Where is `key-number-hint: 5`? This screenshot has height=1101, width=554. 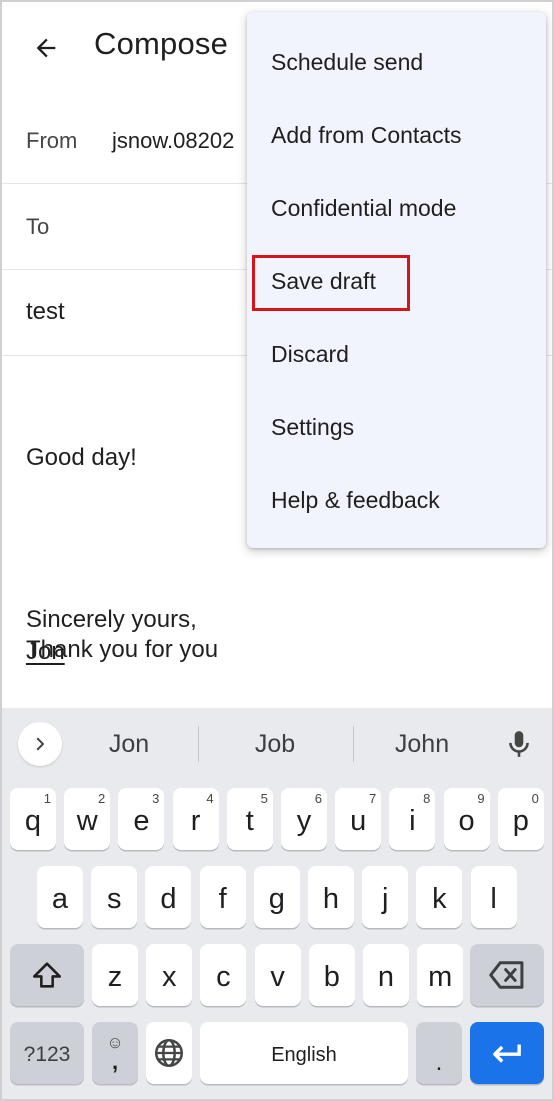 key-number-hint: 5 is located at coordinates (264, 798).